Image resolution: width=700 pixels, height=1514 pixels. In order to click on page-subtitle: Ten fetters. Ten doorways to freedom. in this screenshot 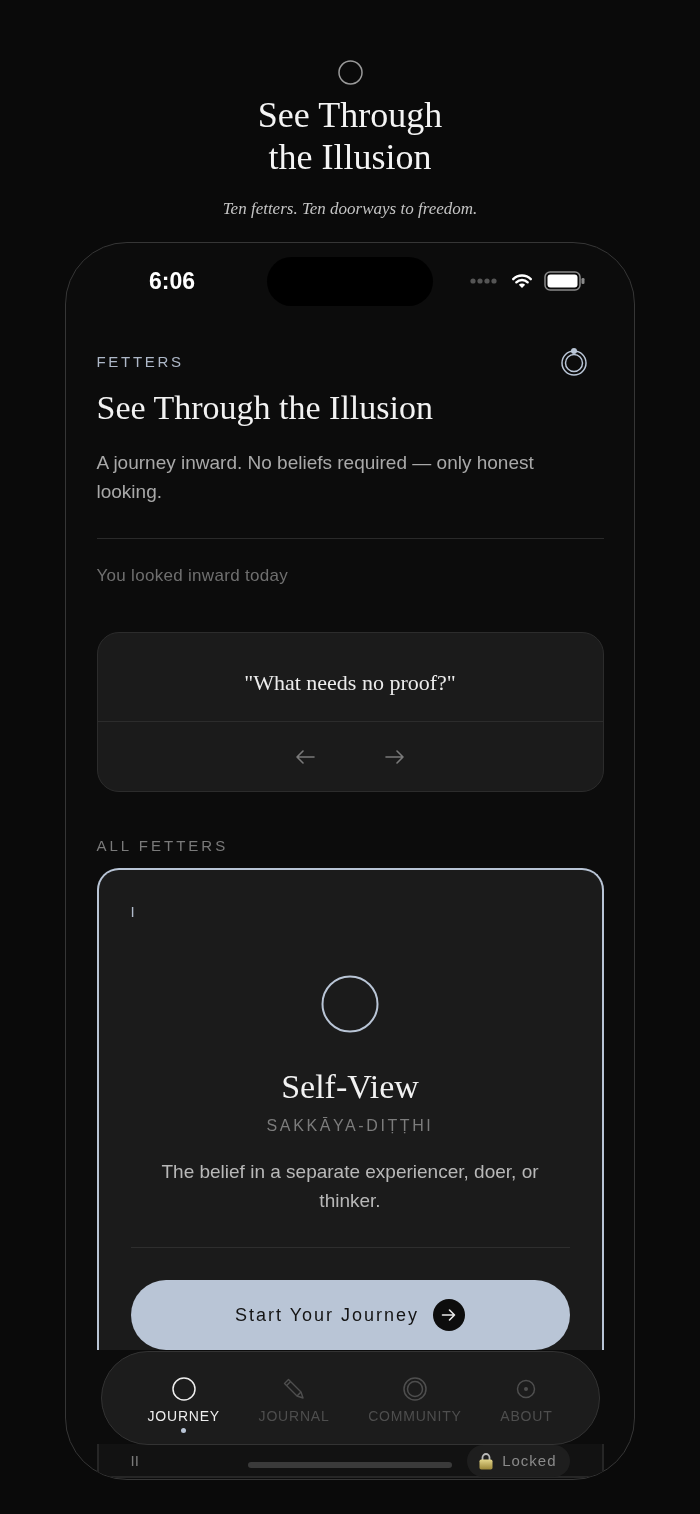, I will do `click(350, 209)`.